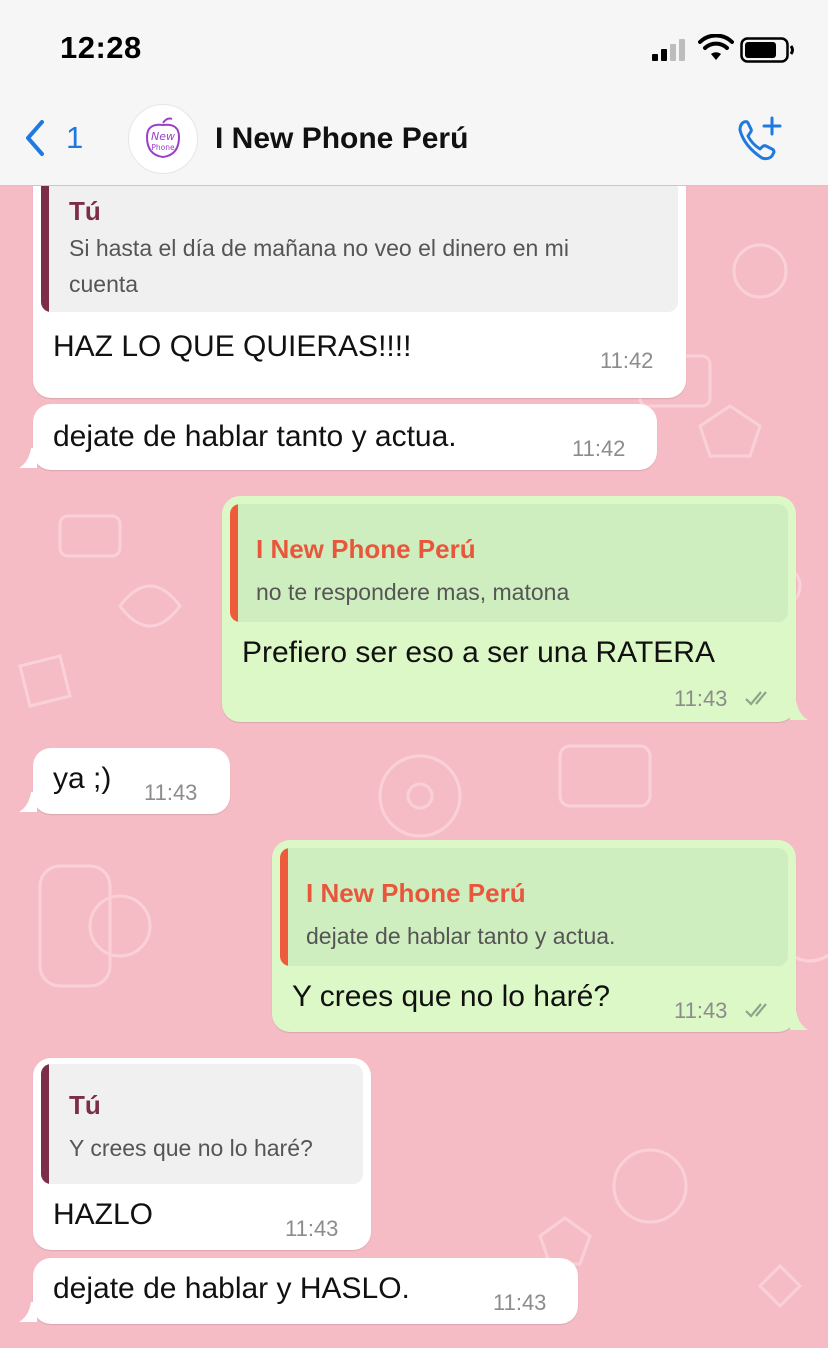  What do you see at coordinates (341, 139) in the screenshot?
I see `contact-name: I New Phone Perú` at bounding box center [341, 139].